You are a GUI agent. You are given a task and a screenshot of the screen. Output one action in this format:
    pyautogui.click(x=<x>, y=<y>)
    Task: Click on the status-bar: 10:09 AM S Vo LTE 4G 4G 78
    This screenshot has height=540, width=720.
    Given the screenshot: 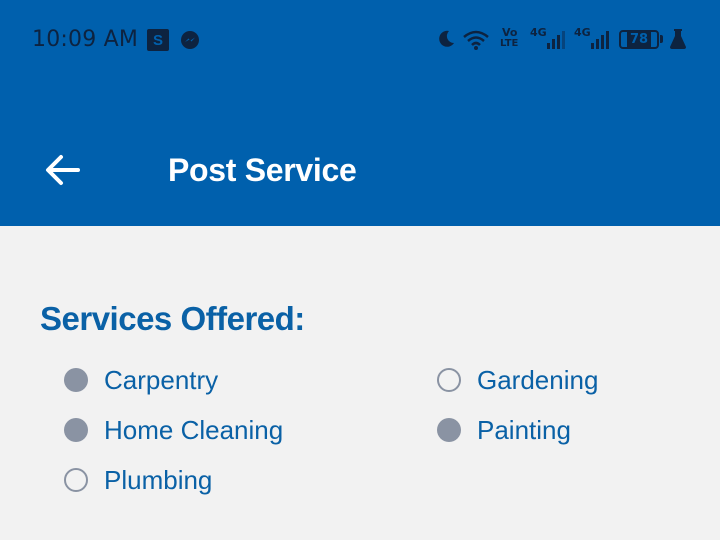 What is the action you would take?
    pyautogui.click(x=360, y=40)
    